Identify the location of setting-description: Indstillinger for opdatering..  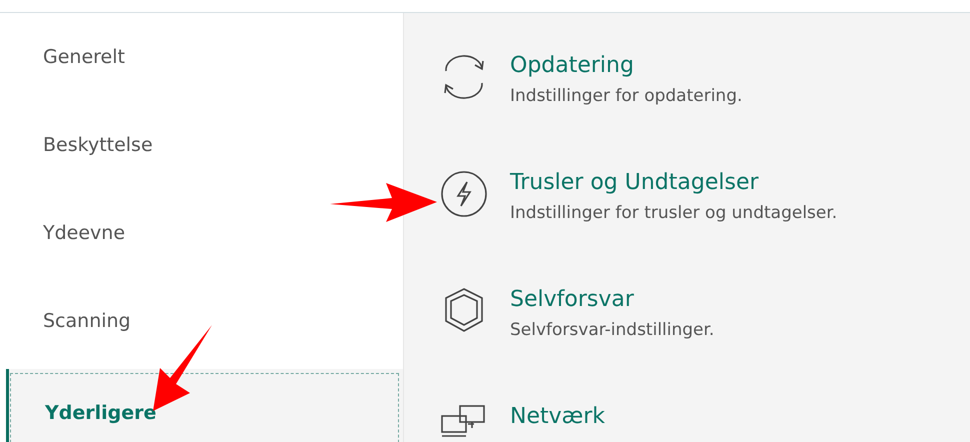
(626, 96).